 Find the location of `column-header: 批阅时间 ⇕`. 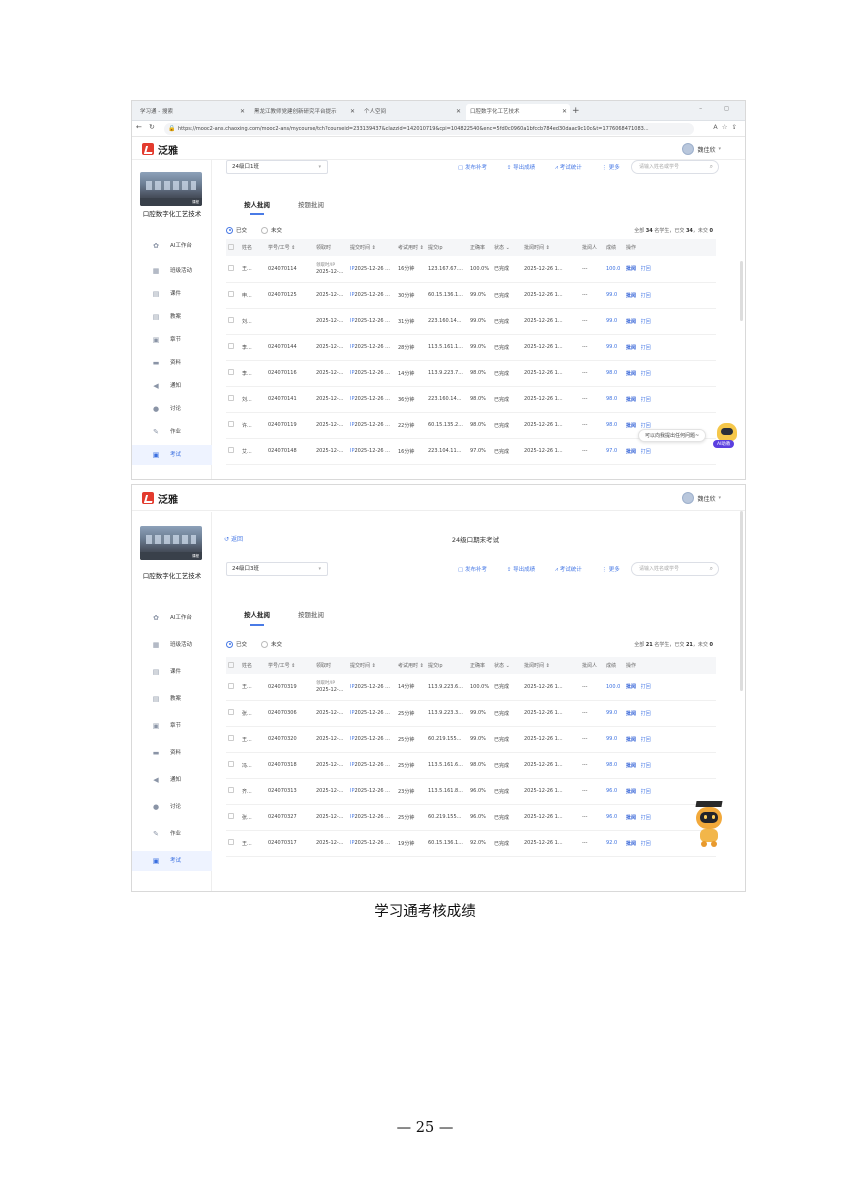

column-header: 批阅时间 ⇕ is located at coordinates (551, 247).